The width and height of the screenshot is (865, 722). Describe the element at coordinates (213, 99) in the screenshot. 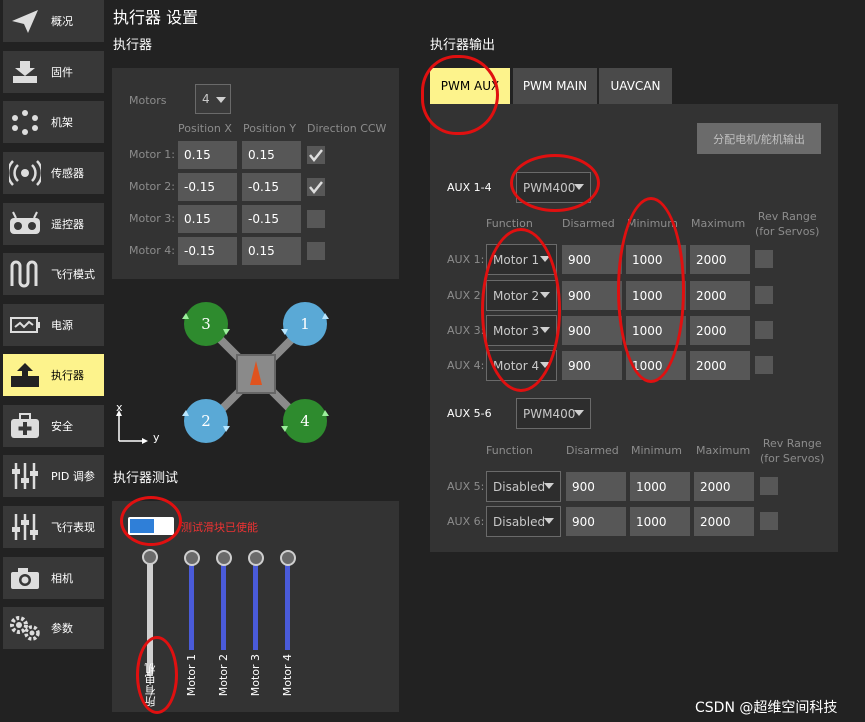

I see `motors-count-select: 4` at that location.